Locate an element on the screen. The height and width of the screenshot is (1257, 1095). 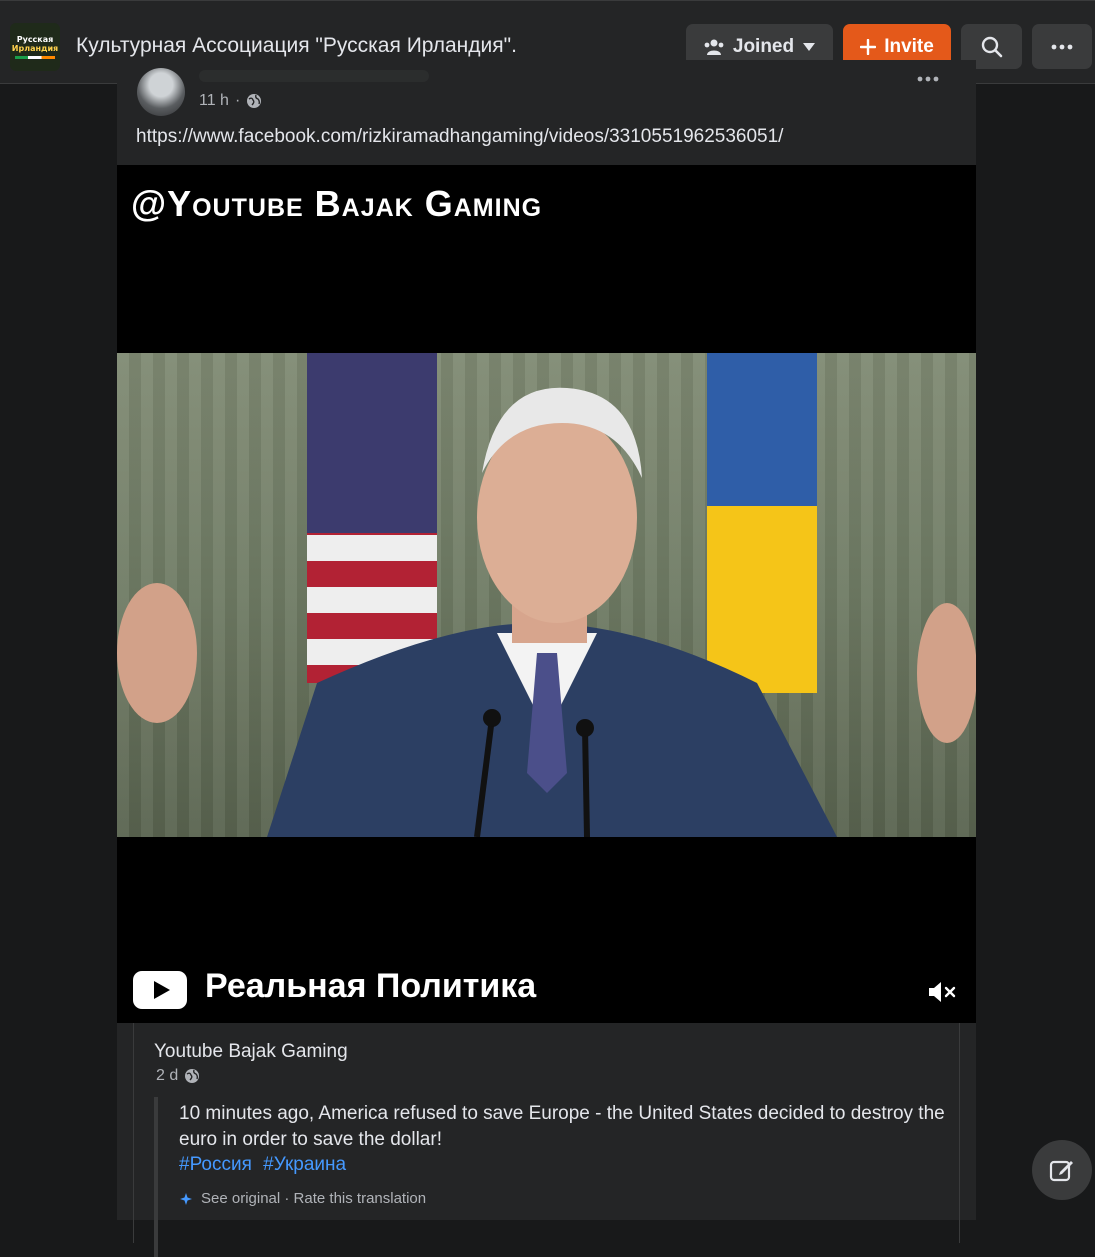
people-icon is located at coordinates (714, 47).